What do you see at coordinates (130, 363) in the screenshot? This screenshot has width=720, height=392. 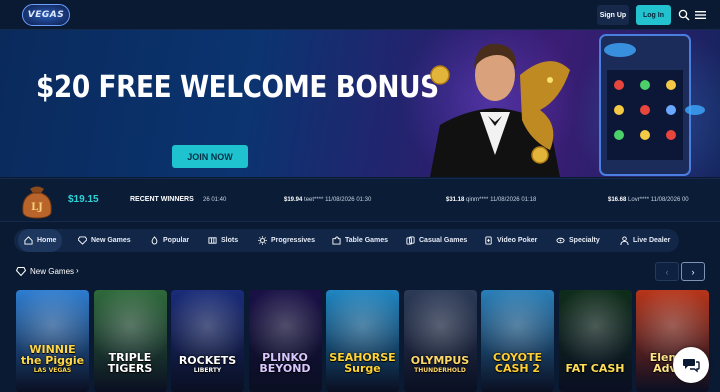 I see `game-title: TRIPLE TIGERS` at bounding box center [130, 363].